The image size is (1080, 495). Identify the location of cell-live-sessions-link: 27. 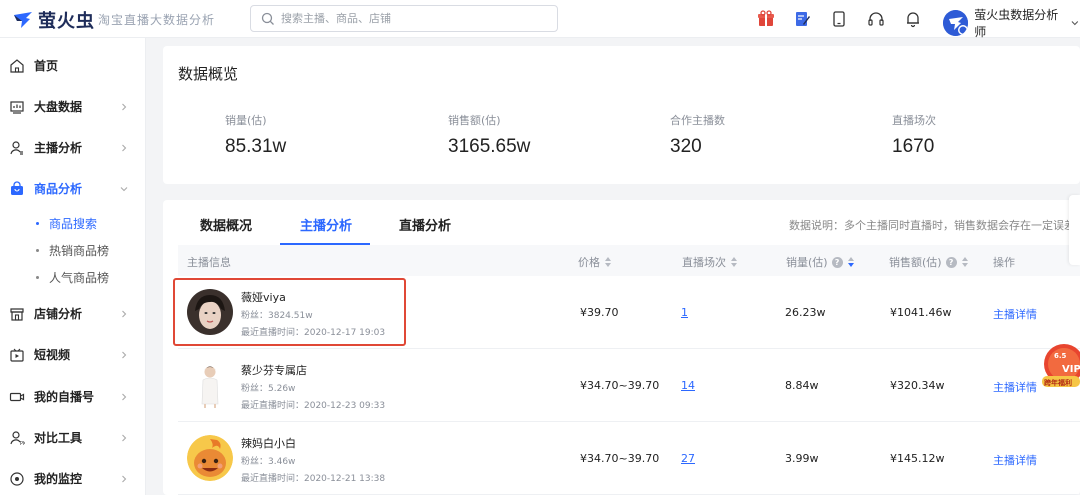
(688, 458).